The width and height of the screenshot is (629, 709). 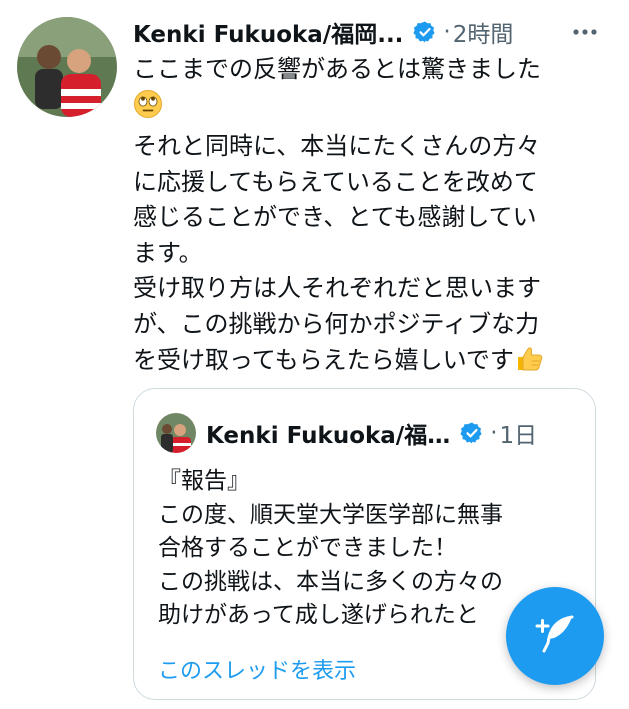 What do you see at coordinates (483, 32) in the screenshot?
I see `timestamp: 2時間` at bounding box center [483, 32].